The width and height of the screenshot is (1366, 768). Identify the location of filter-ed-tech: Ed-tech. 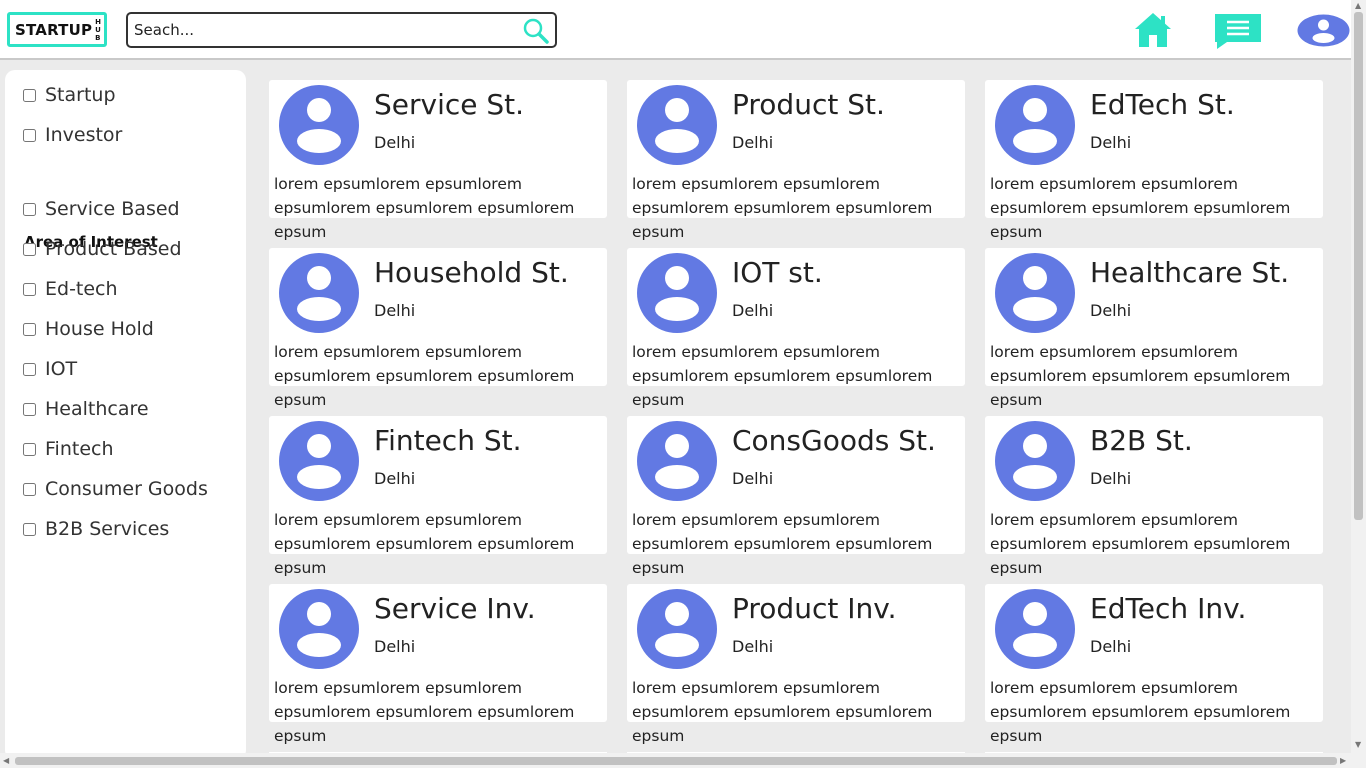
(70, 289).